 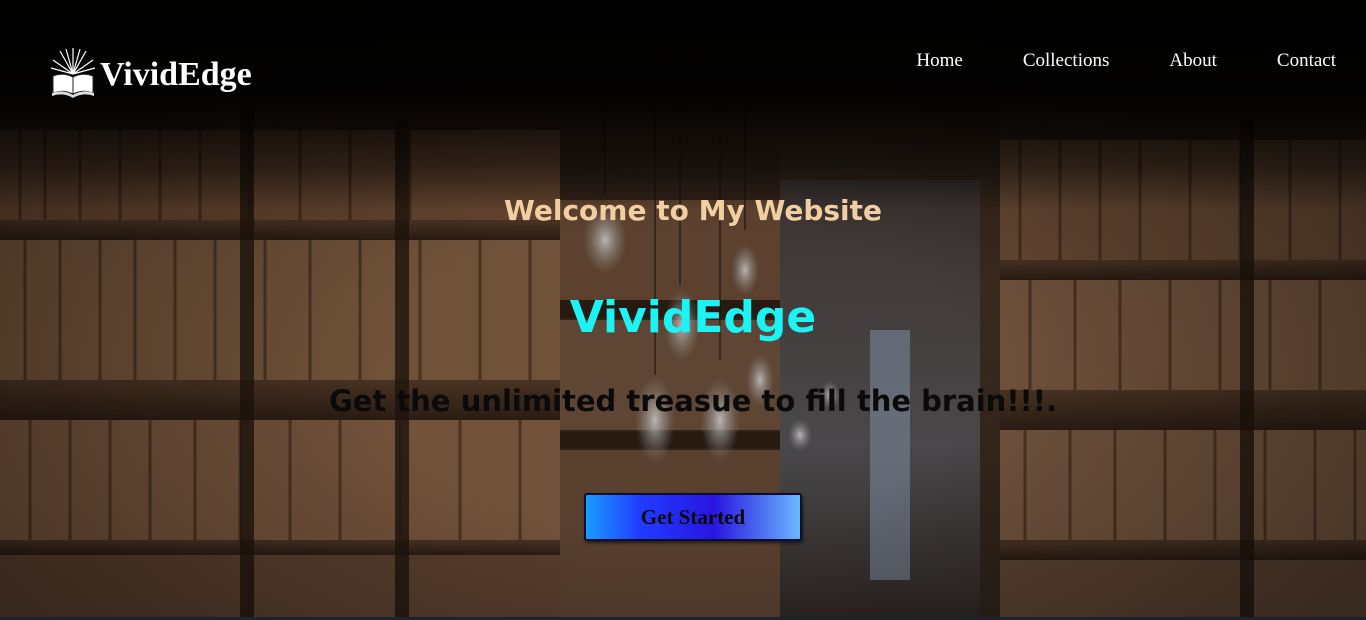 What do you see at coordinates (693, 517) in the screenshot?
I see `get-started-button: Get Started` at bounding box center [693, 517].